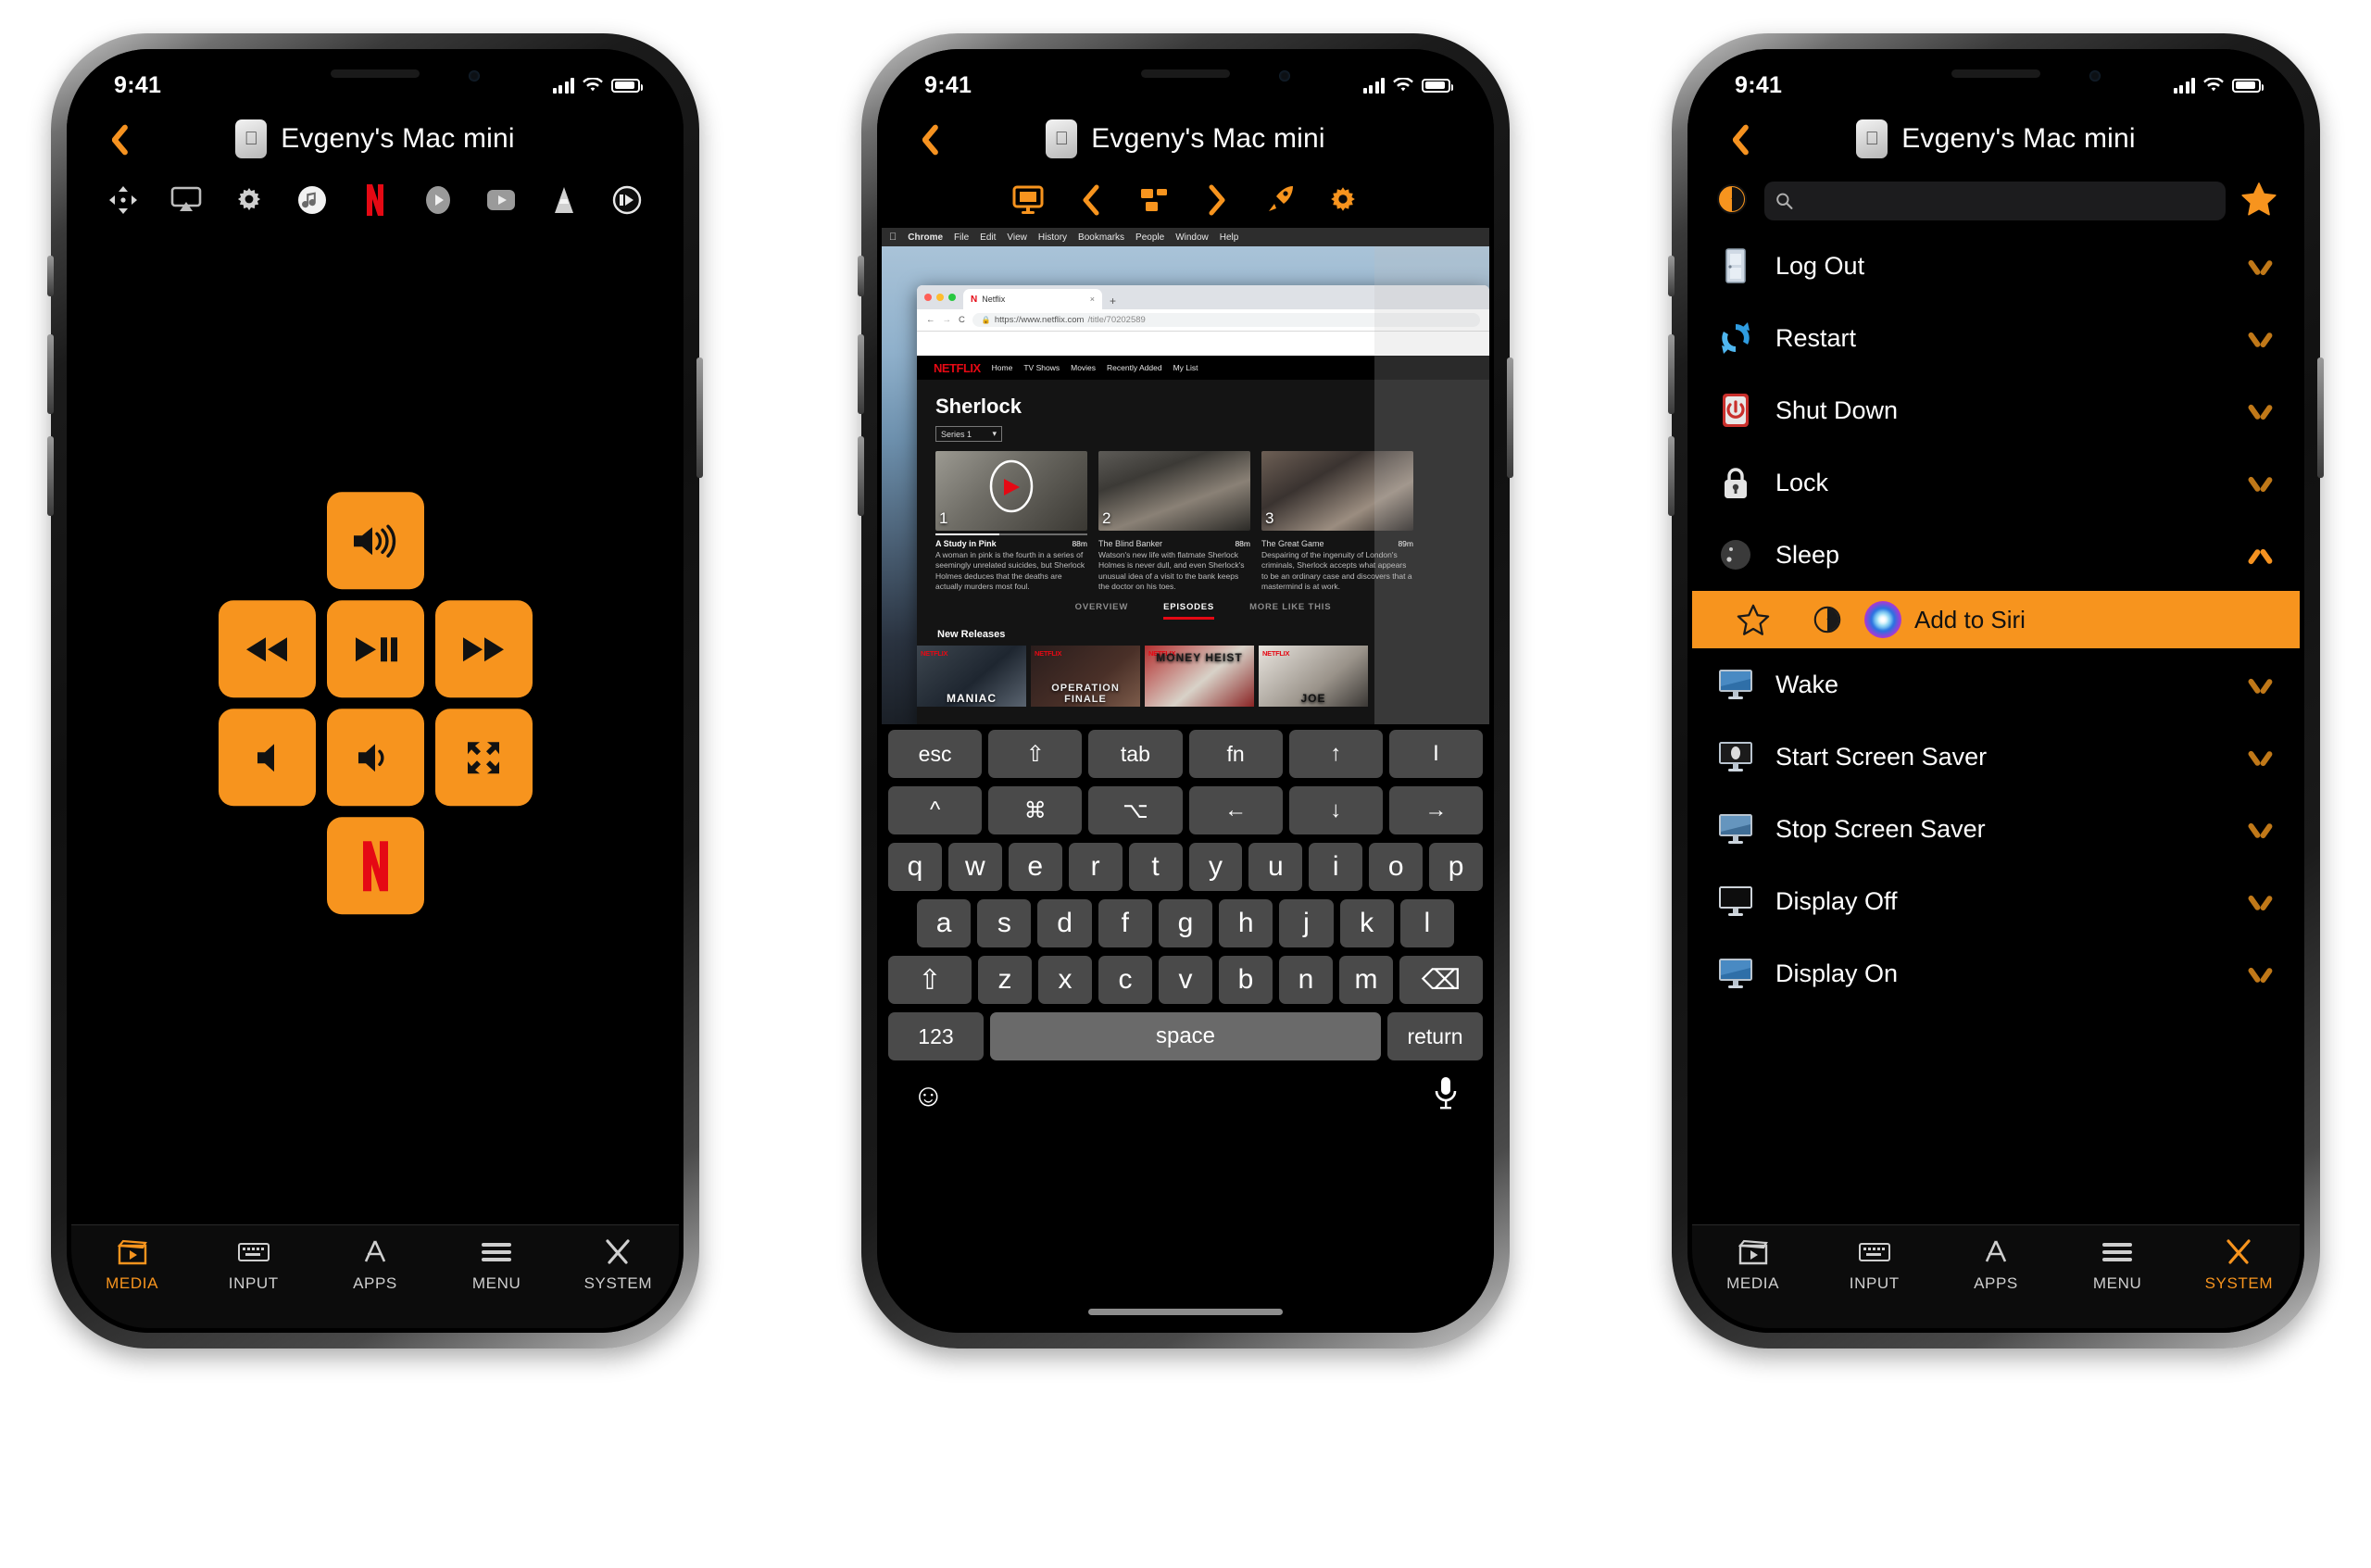  What do you see at coordinates (1155, 867) in the screenshot?
I see `key-t: t` at bounding box center [1155, 867].